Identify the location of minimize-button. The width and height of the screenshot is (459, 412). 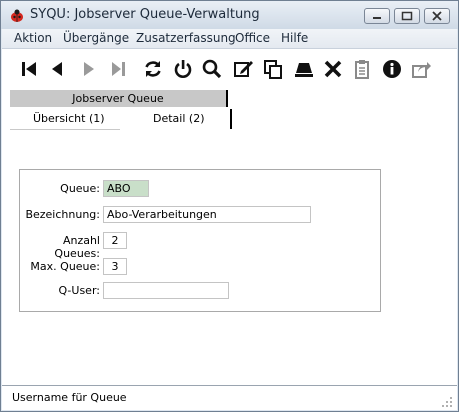
(377, 16).